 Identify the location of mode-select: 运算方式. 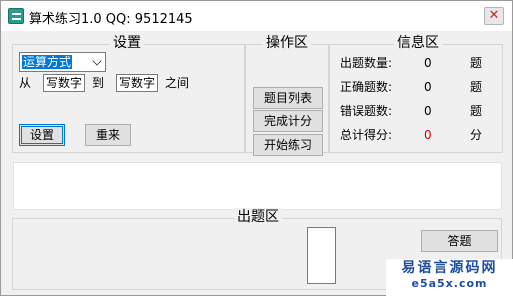
(62, 62).